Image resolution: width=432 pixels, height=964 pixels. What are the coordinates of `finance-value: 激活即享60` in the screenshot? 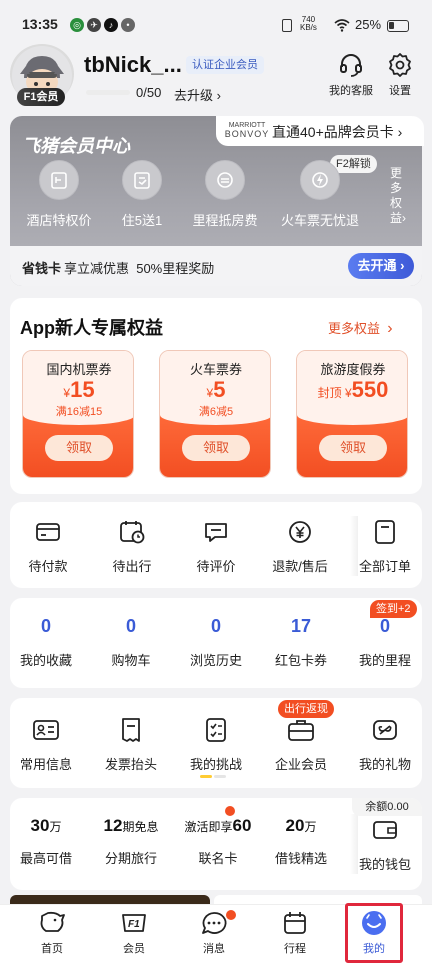 It's located at (218, 826).